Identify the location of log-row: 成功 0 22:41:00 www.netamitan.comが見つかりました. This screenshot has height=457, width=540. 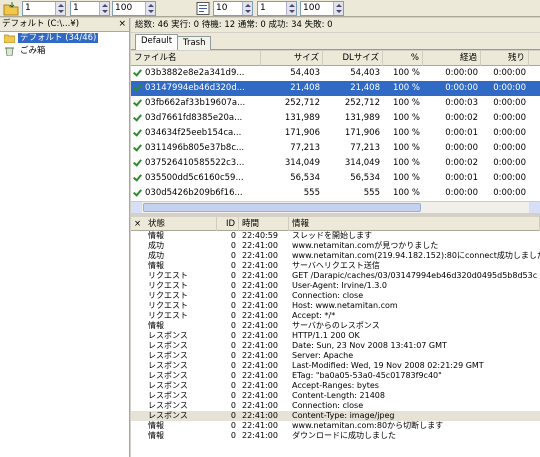
(335, 246).